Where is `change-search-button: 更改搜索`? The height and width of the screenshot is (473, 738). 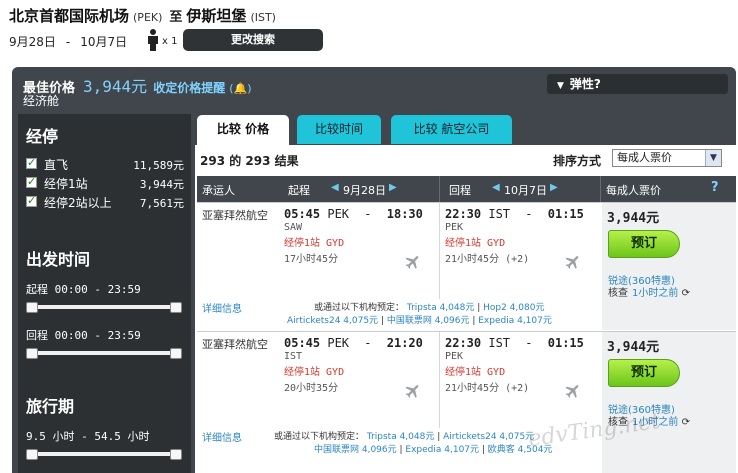 change-search-button: 更改搜索 is located at coordinates (253, 40).